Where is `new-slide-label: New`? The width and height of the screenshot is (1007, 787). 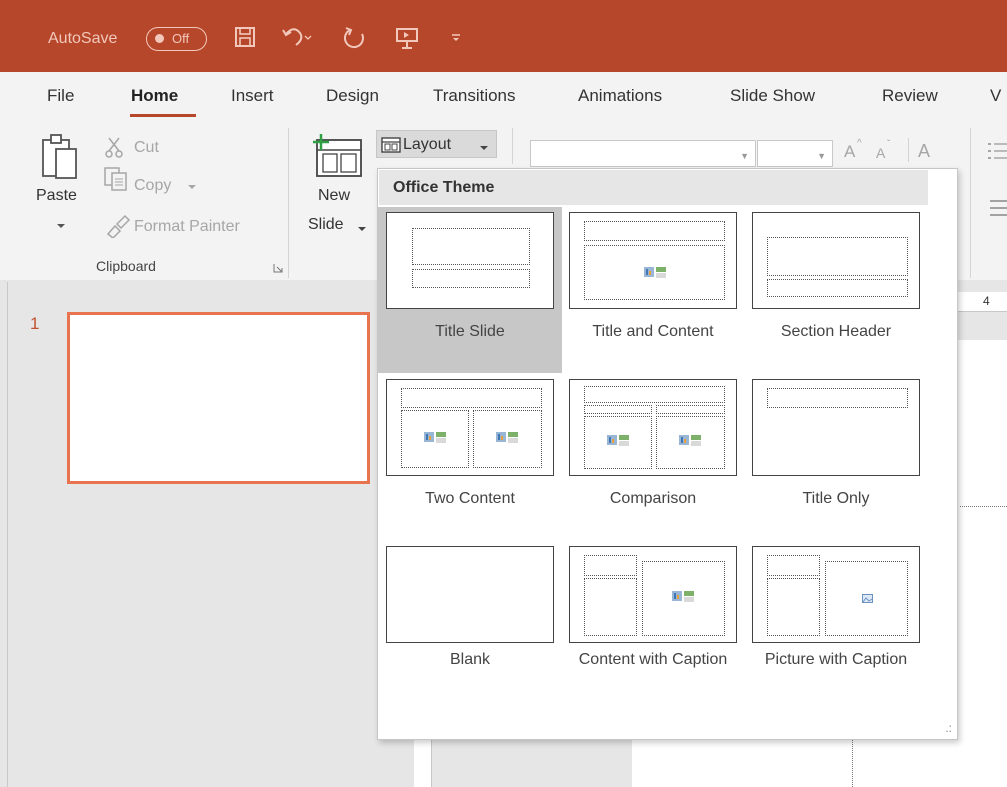 new-slide-label: New is located at coordinates (334, 196).